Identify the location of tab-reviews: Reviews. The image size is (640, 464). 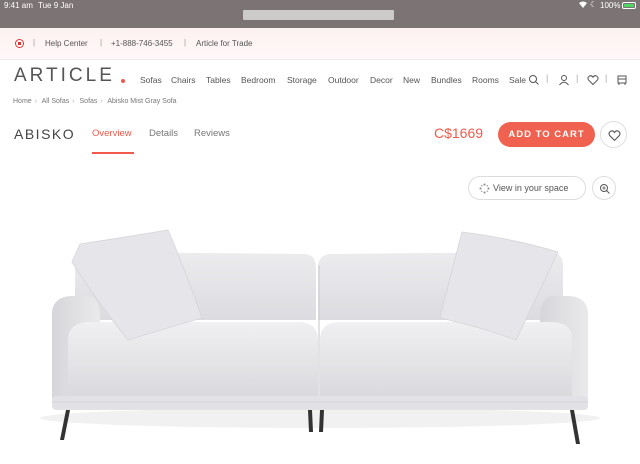
(212, 133).